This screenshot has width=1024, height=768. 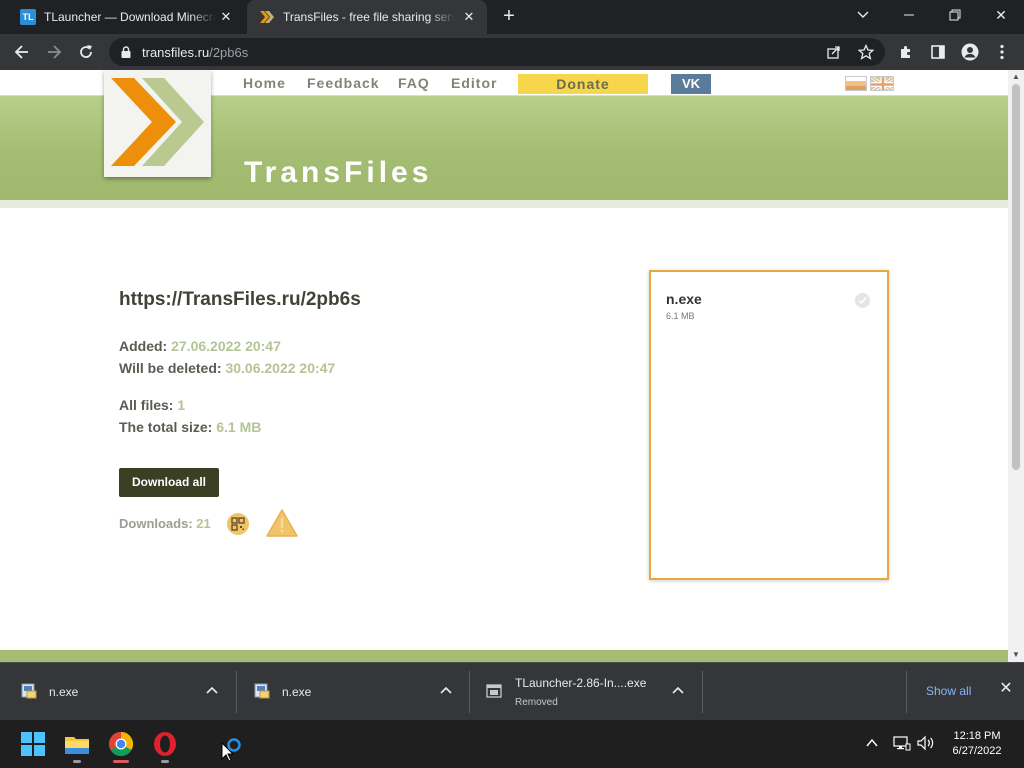 I want to click on file-explorer-icon, so click(x=77, y=745).